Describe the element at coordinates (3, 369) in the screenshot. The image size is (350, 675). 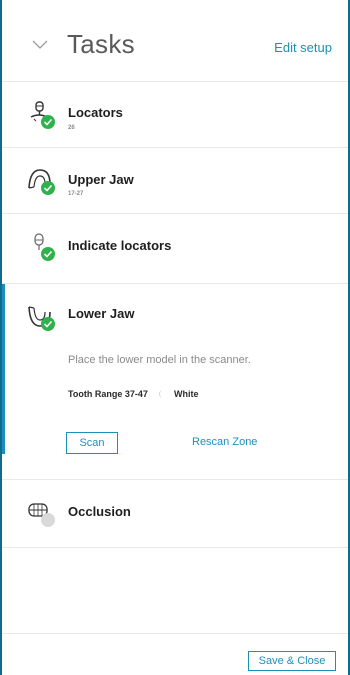
I see `active-indicator` at that location.